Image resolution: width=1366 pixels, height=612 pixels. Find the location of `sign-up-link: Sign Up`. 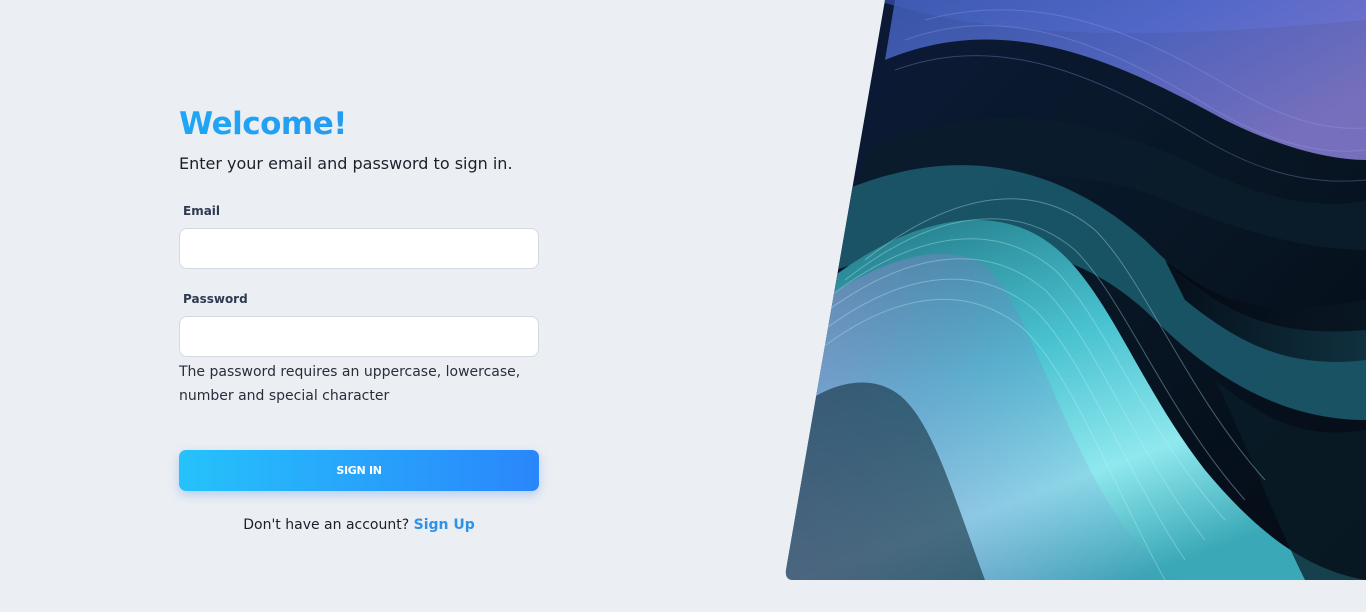

sign-up-link: Sign Up is located at coordinates (444, 525).